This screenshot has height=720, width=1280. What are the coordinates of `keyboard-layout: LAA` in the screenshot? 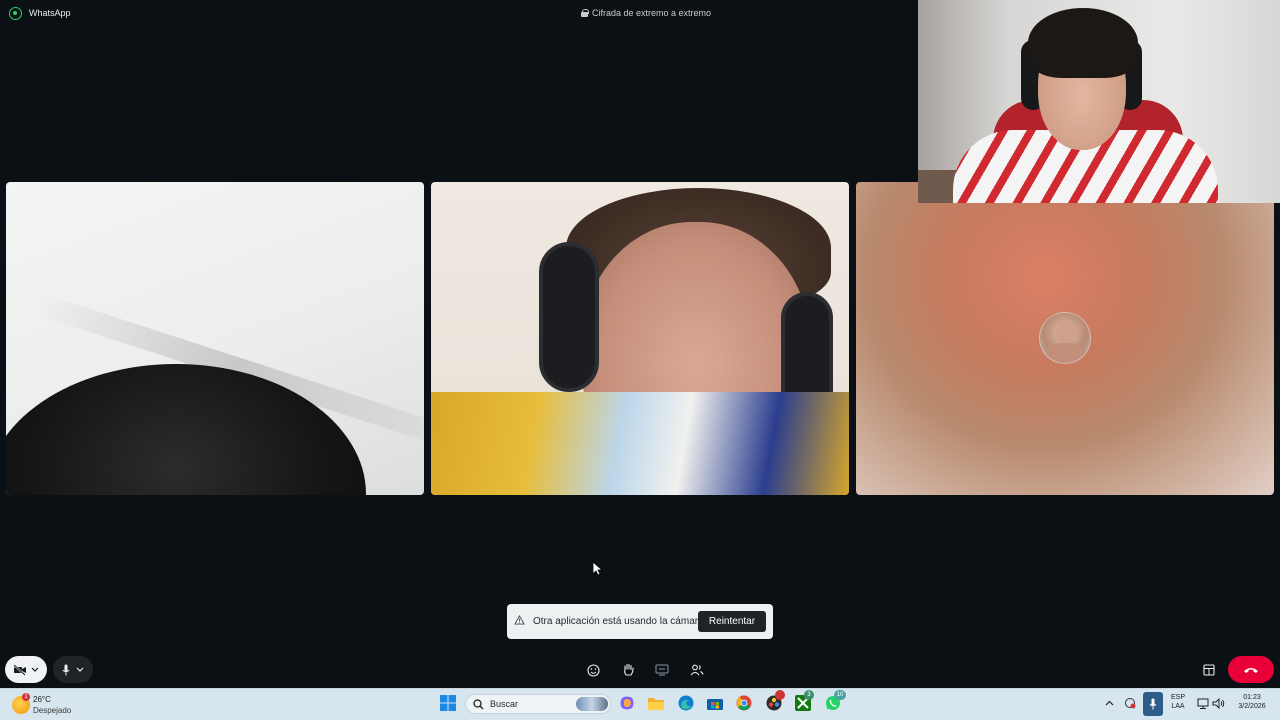 It's located at (1178, 706).